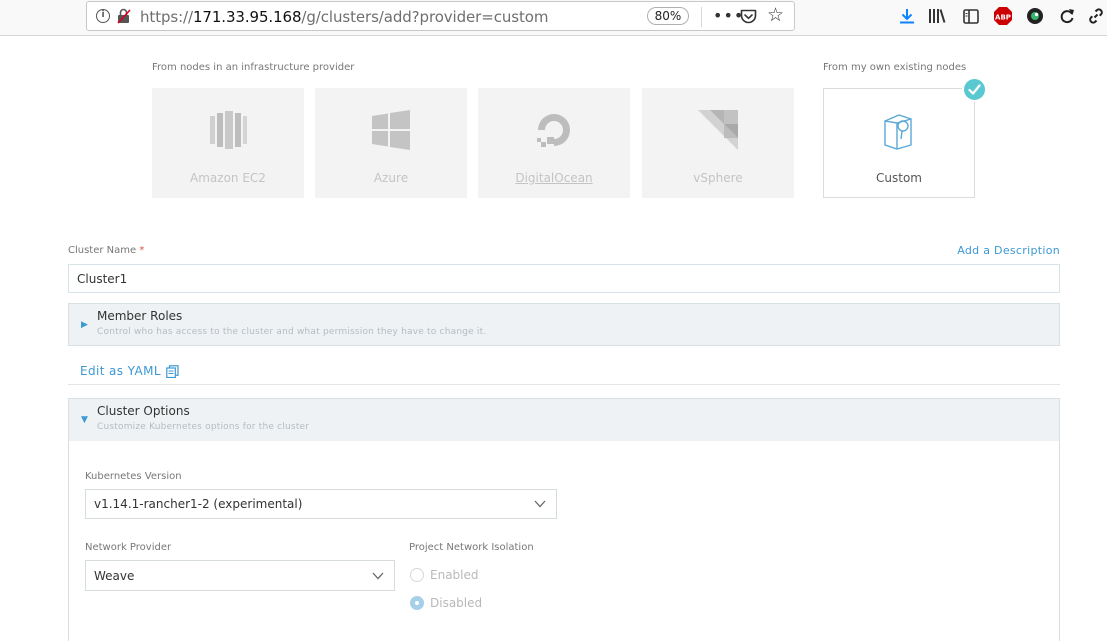 This screenshot has width=1107, height=641. What do you see at coordinates (84, 325) in the screenshot?
I see `expand-arrow-icon: ▶` at bounding box center [84, 325].